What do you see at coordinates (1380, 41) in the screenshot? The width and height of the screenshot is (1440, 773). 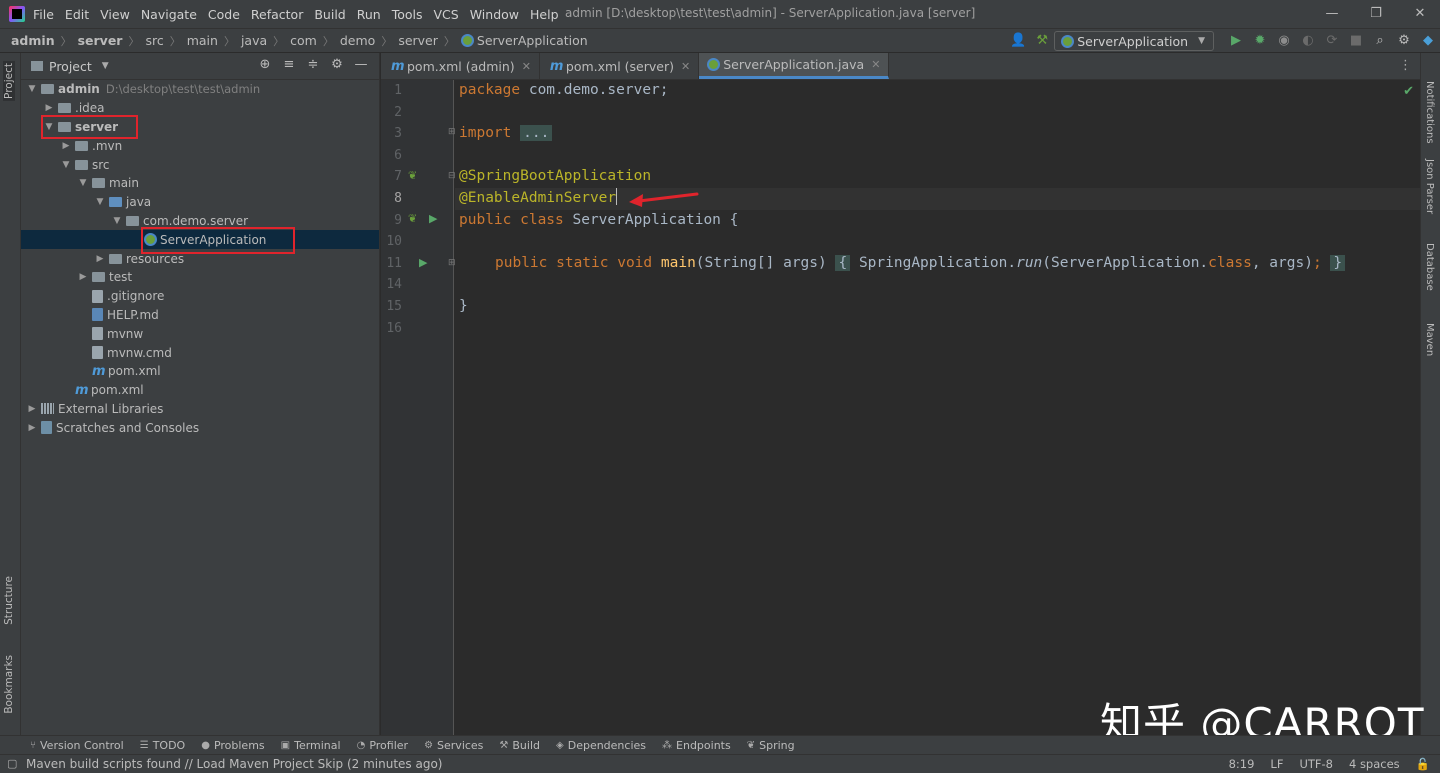 I see `search-icon: ⌕` at bounding box center [1380, 41].